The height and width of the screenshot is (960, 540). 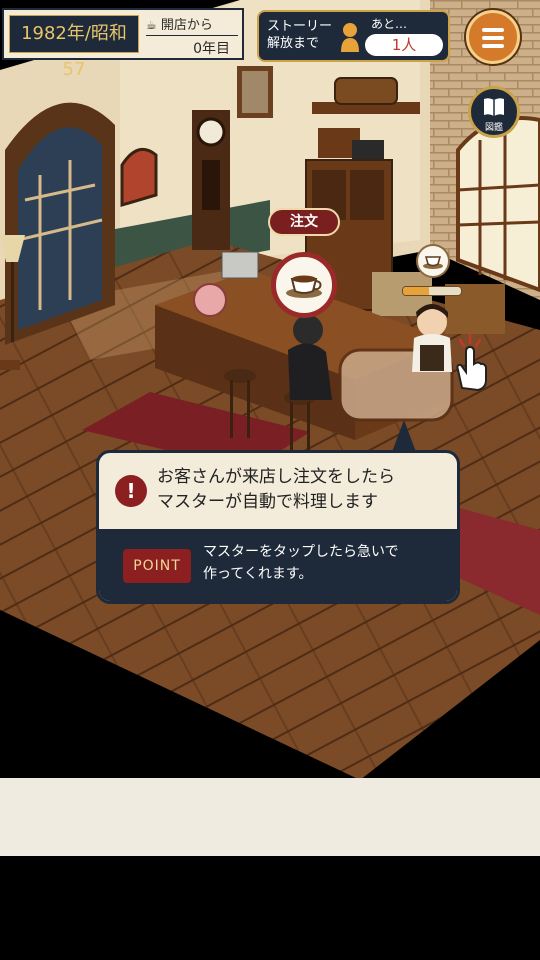 I want to click on bottom-bar, so click(x=270, y=817).